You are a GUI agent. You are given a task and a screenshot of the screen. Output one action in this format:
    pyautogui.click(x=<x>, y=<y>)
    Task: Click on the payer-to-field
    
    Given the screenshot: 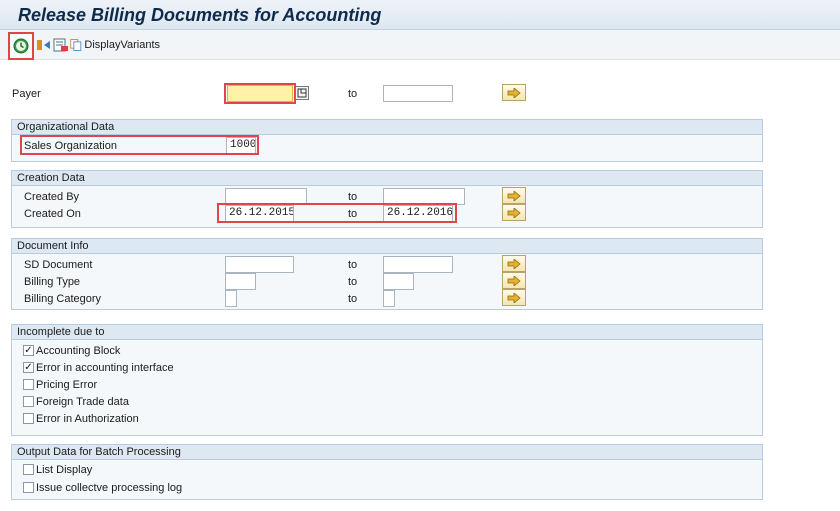 What is the action you would take?
    pyautogui.click(x=418, y=93)
    